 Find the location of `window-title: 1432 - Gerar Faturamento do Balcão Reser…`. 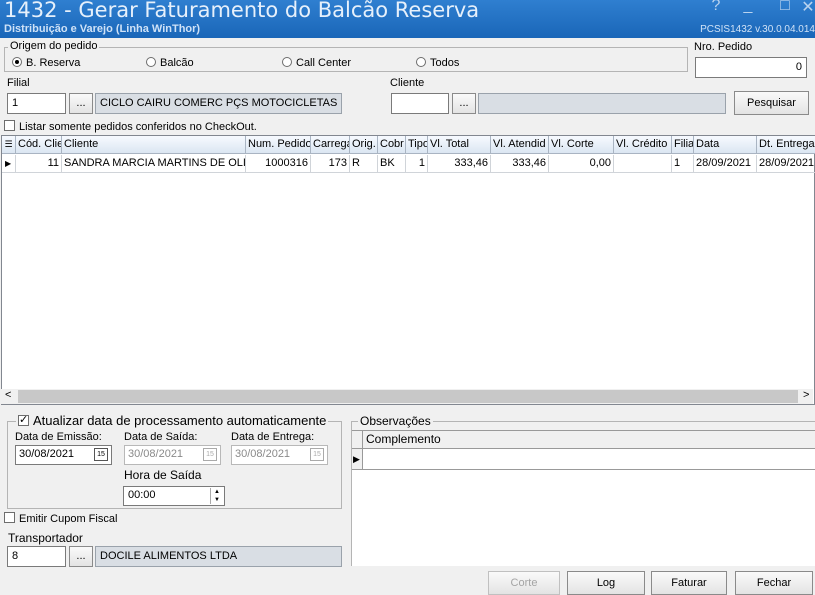

window-title: 1432 - Gerar Faturamento do Balcão Reser… is located at coordinates (242, 11).